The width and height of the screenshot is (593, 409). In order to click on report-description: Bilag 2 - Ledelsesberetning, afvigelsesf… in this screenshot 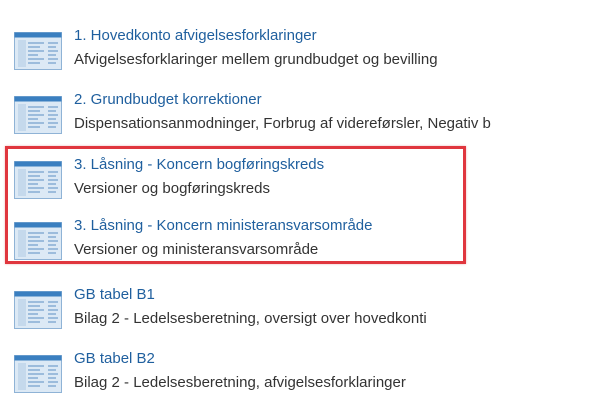, I will do `click(240, 382)`.